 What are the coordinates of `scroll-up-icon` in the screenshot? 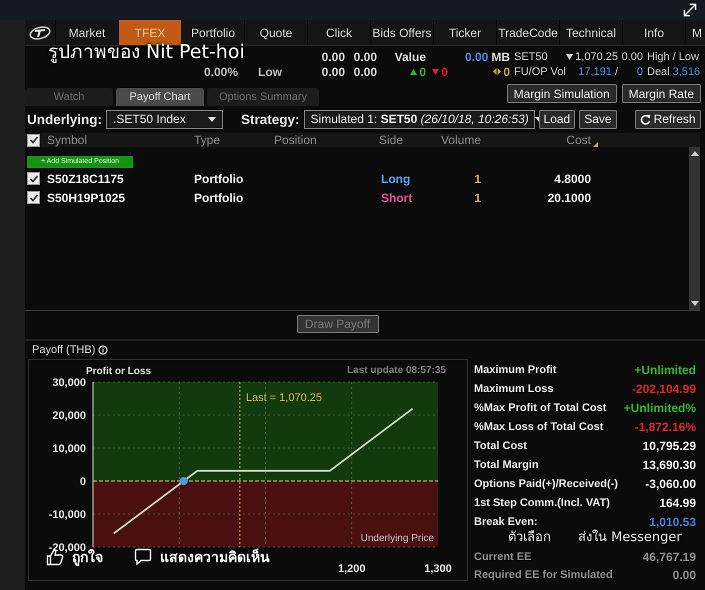 It's located at (694, 153).